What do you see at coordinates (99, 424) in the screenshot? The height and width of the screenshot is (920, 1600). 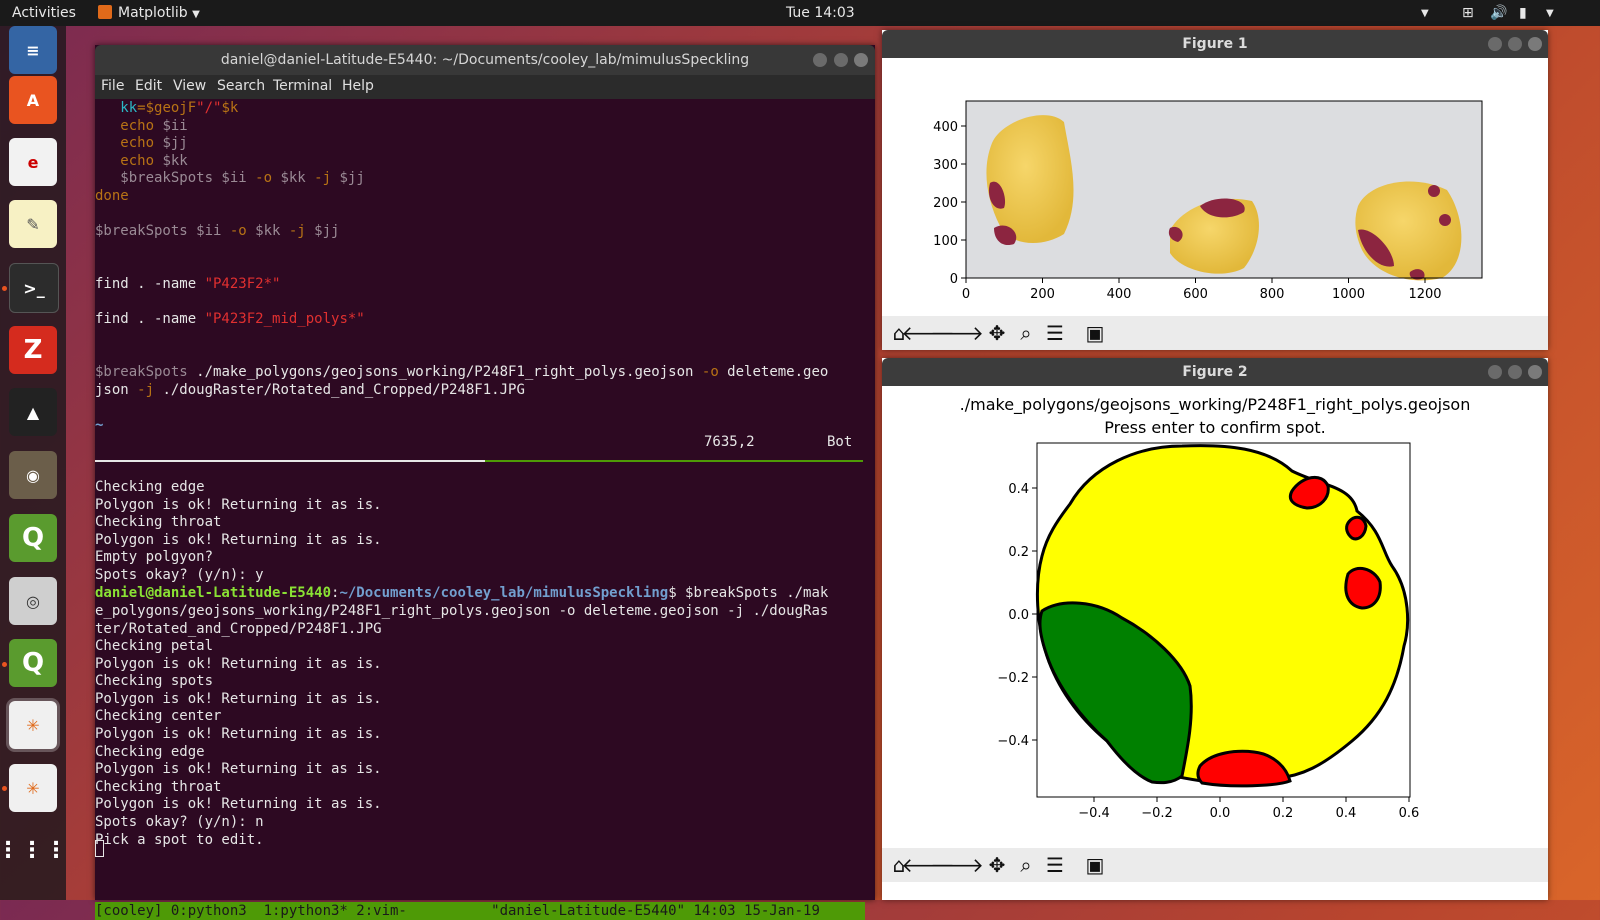 I see `vim-token: ~` at bounding box center [99, 424].